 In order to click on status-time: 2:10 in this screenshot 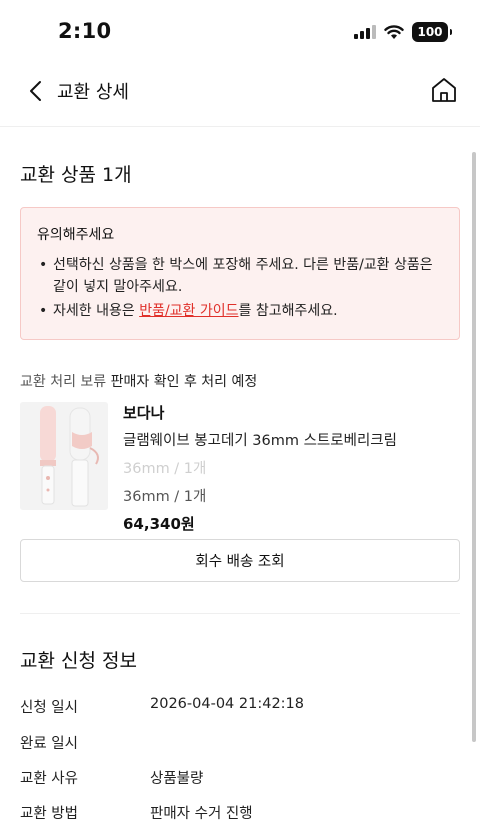, I will do `click(85, 31)`.